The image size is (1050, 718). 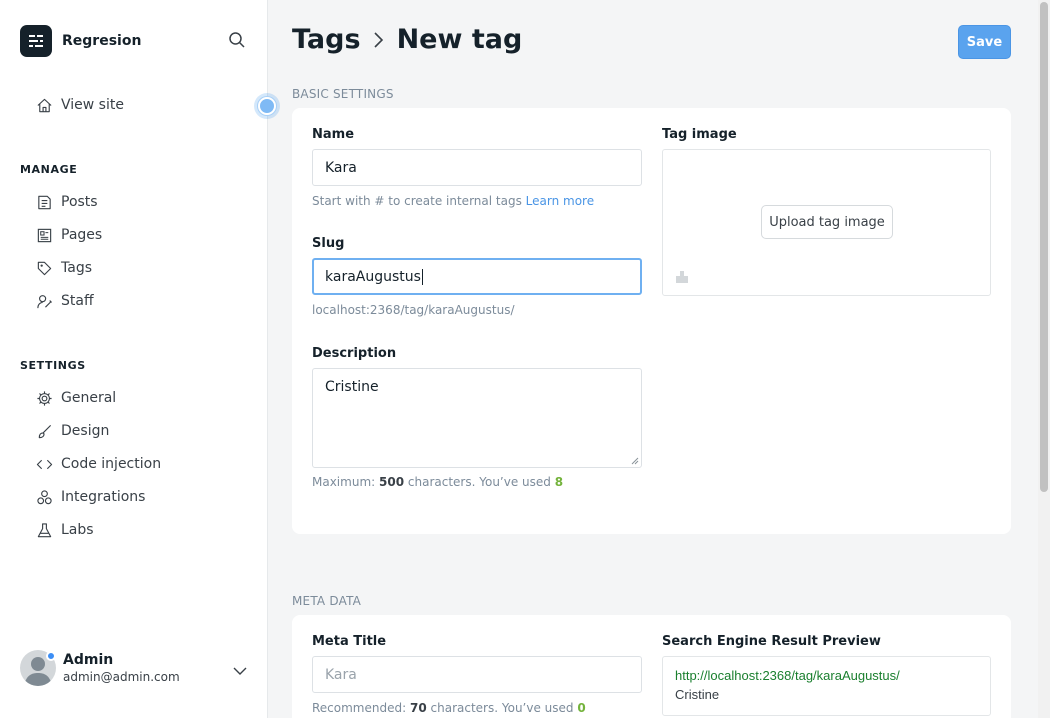 I want to click on integrations-icon, so click(x=44, y=496).